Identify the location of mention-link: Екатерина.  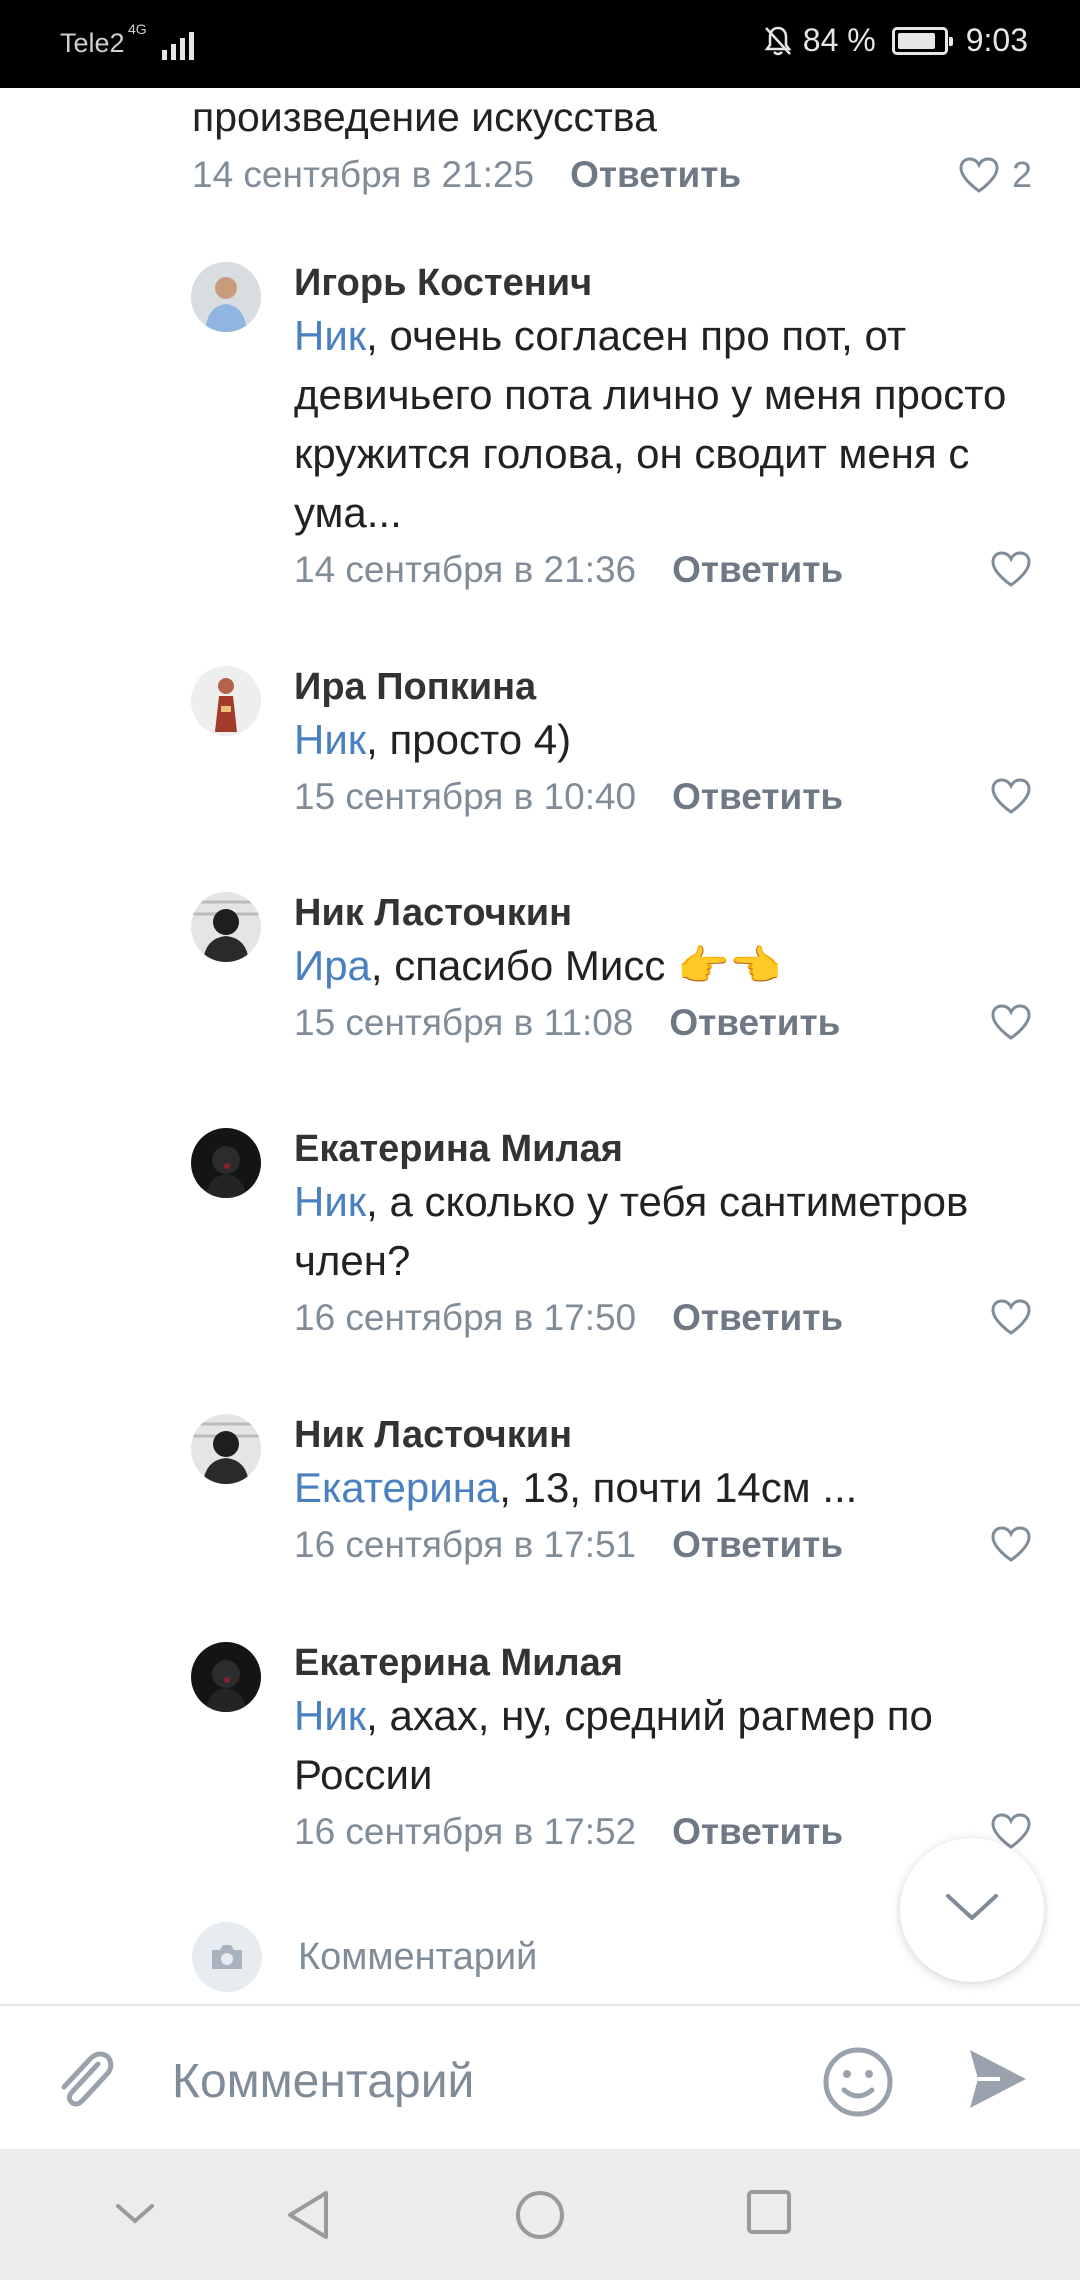
(396, 1487).